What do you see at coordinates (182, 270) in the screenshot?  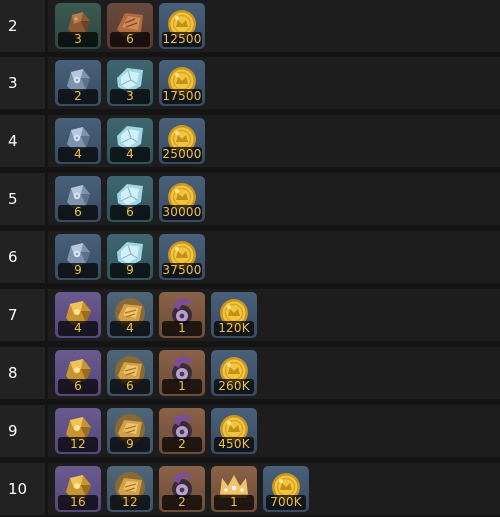 I see `item-quantity: 37500` at bounding box center [182, 270].